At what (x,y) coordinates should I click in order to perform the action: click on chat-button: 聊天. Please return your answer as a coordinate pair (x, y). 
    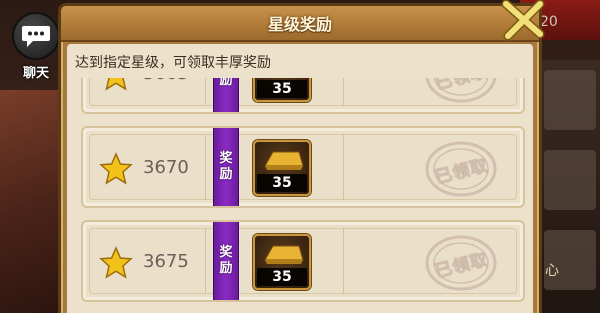
    Looking at the image, I should click on (36, 49).